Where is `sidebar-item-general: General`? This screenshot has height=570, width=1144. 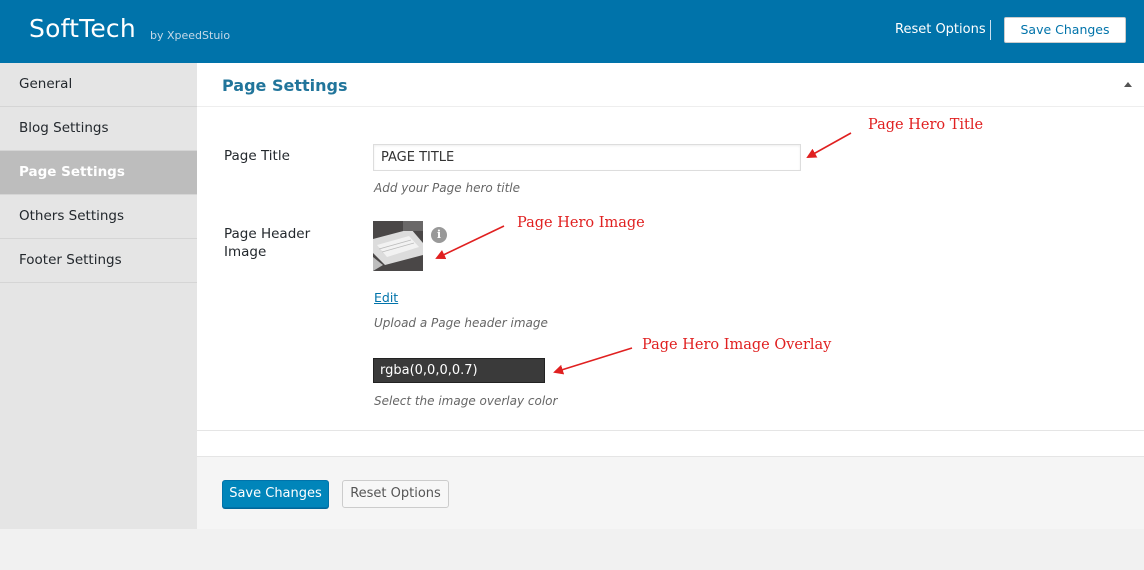 sidebar-item-general: General is located at coordinates (98, 85).